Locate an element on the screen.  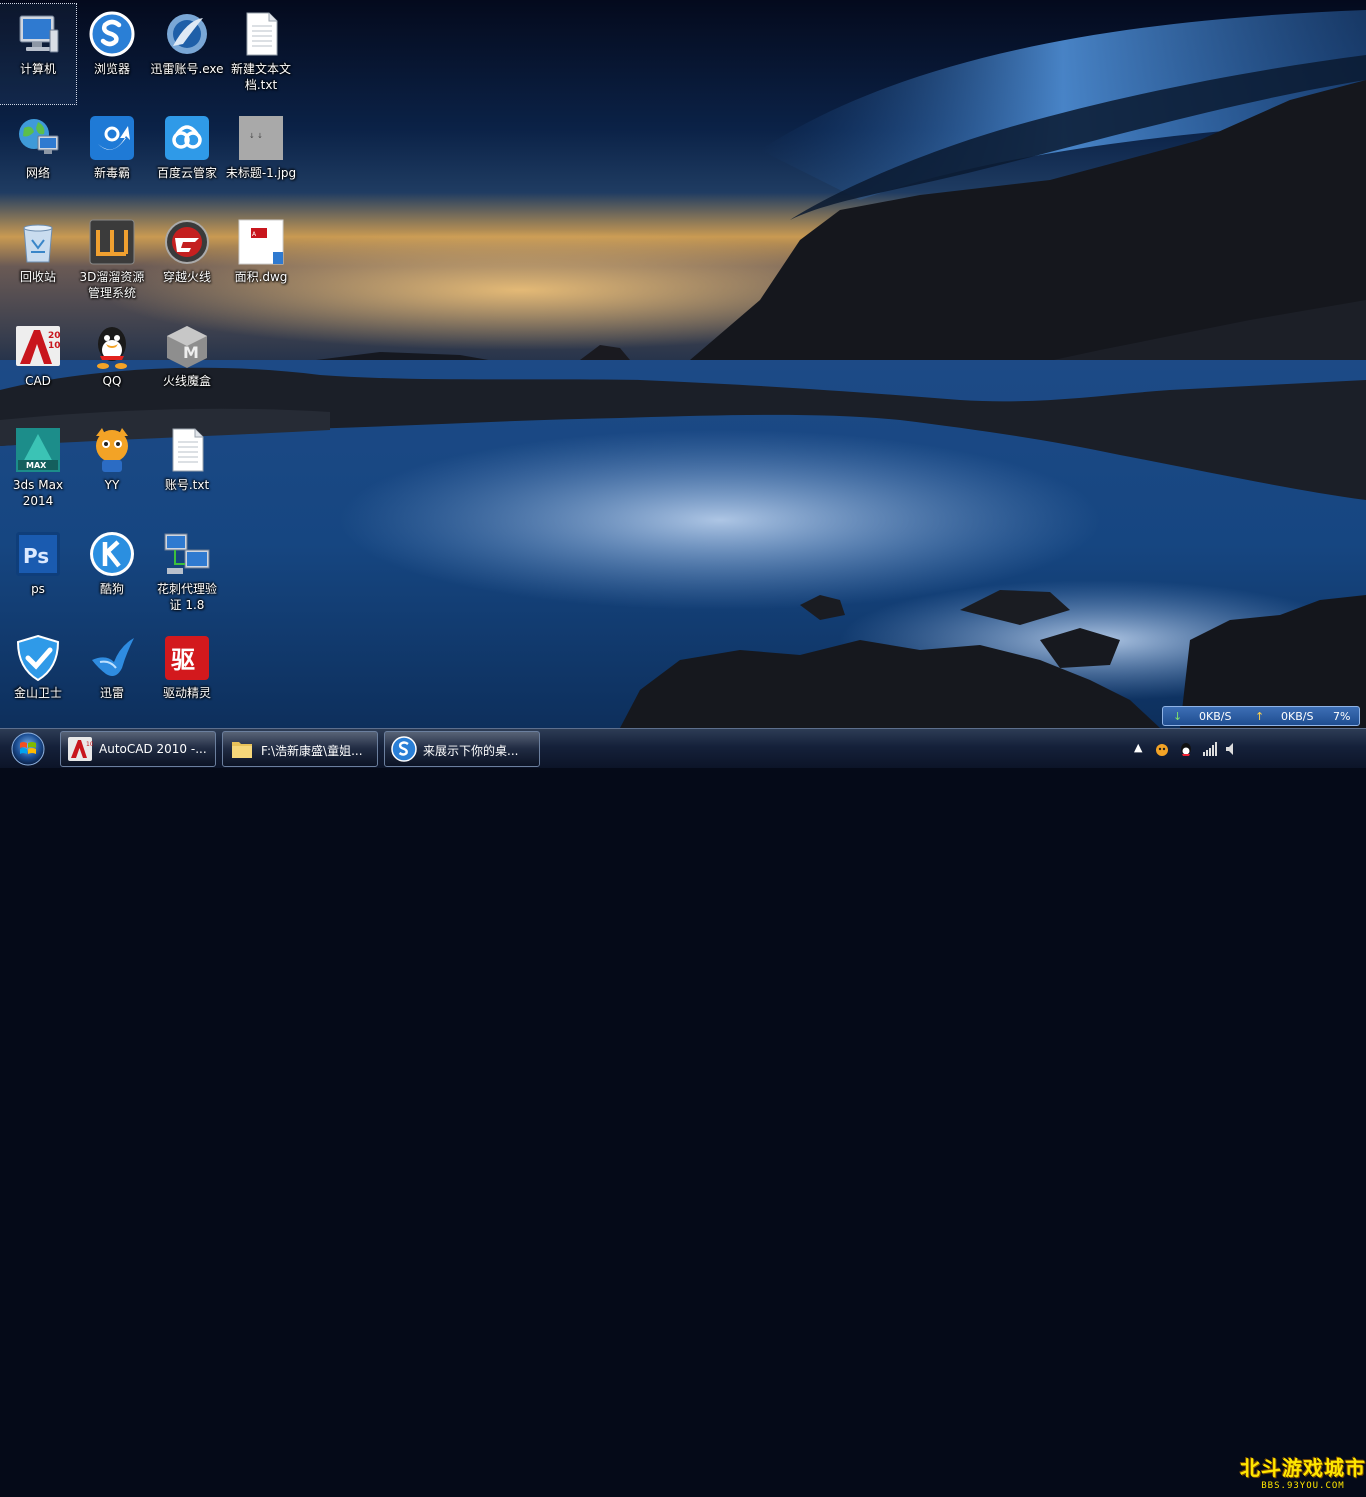
yy-tray-icon is located at coordinates (1162, 749).